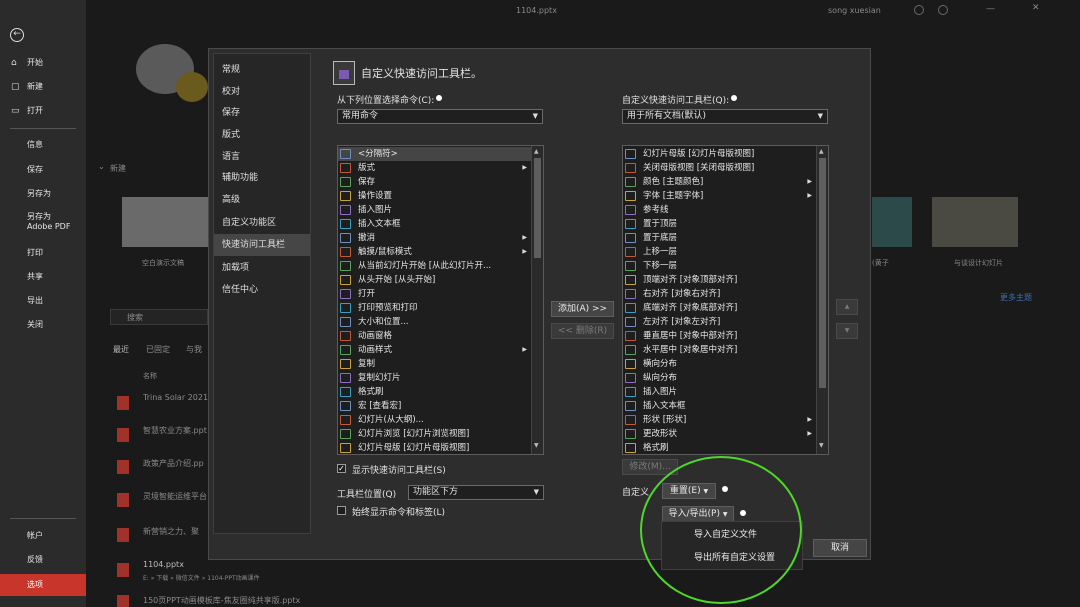  What do you see at coordinates (434, 196) in the screenshot?
I see `command-row: 操作设置` at bounding box center [434, 196].